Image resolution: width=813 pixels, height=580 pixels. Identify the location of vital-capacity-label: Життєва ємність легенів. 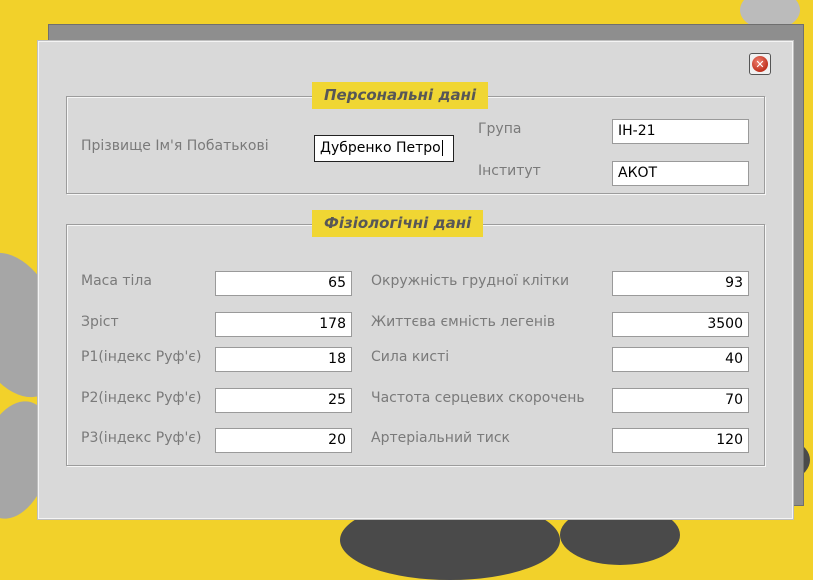
(463, 322).